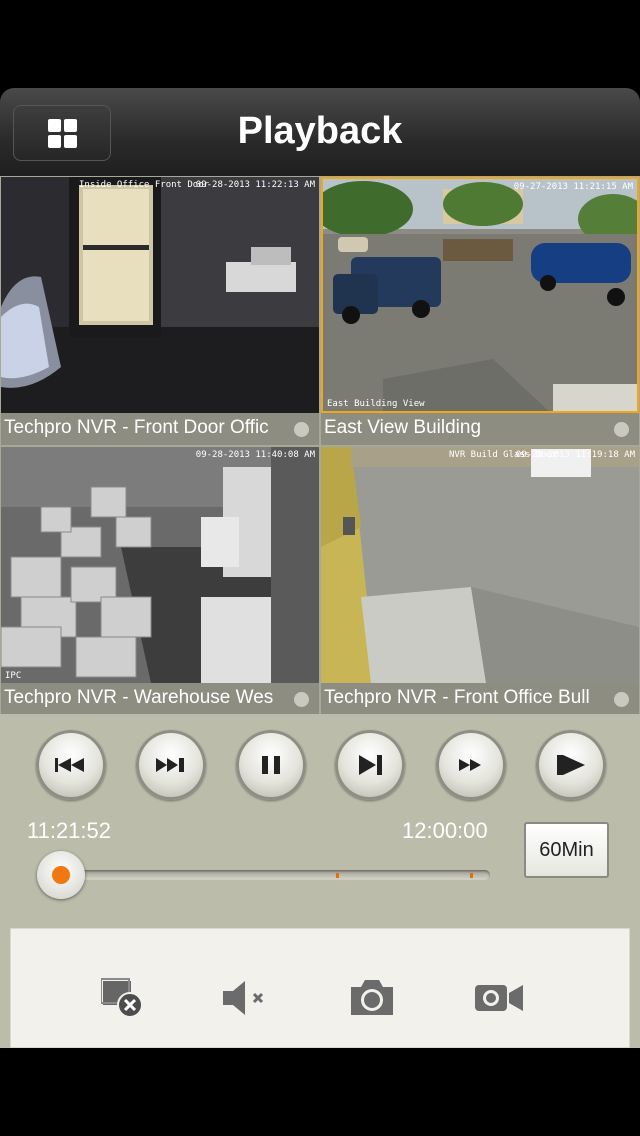  What do you see at coordinates (61, 875) in the screenshot?
I see `timeline-handle` at bounding box center [61, 875].